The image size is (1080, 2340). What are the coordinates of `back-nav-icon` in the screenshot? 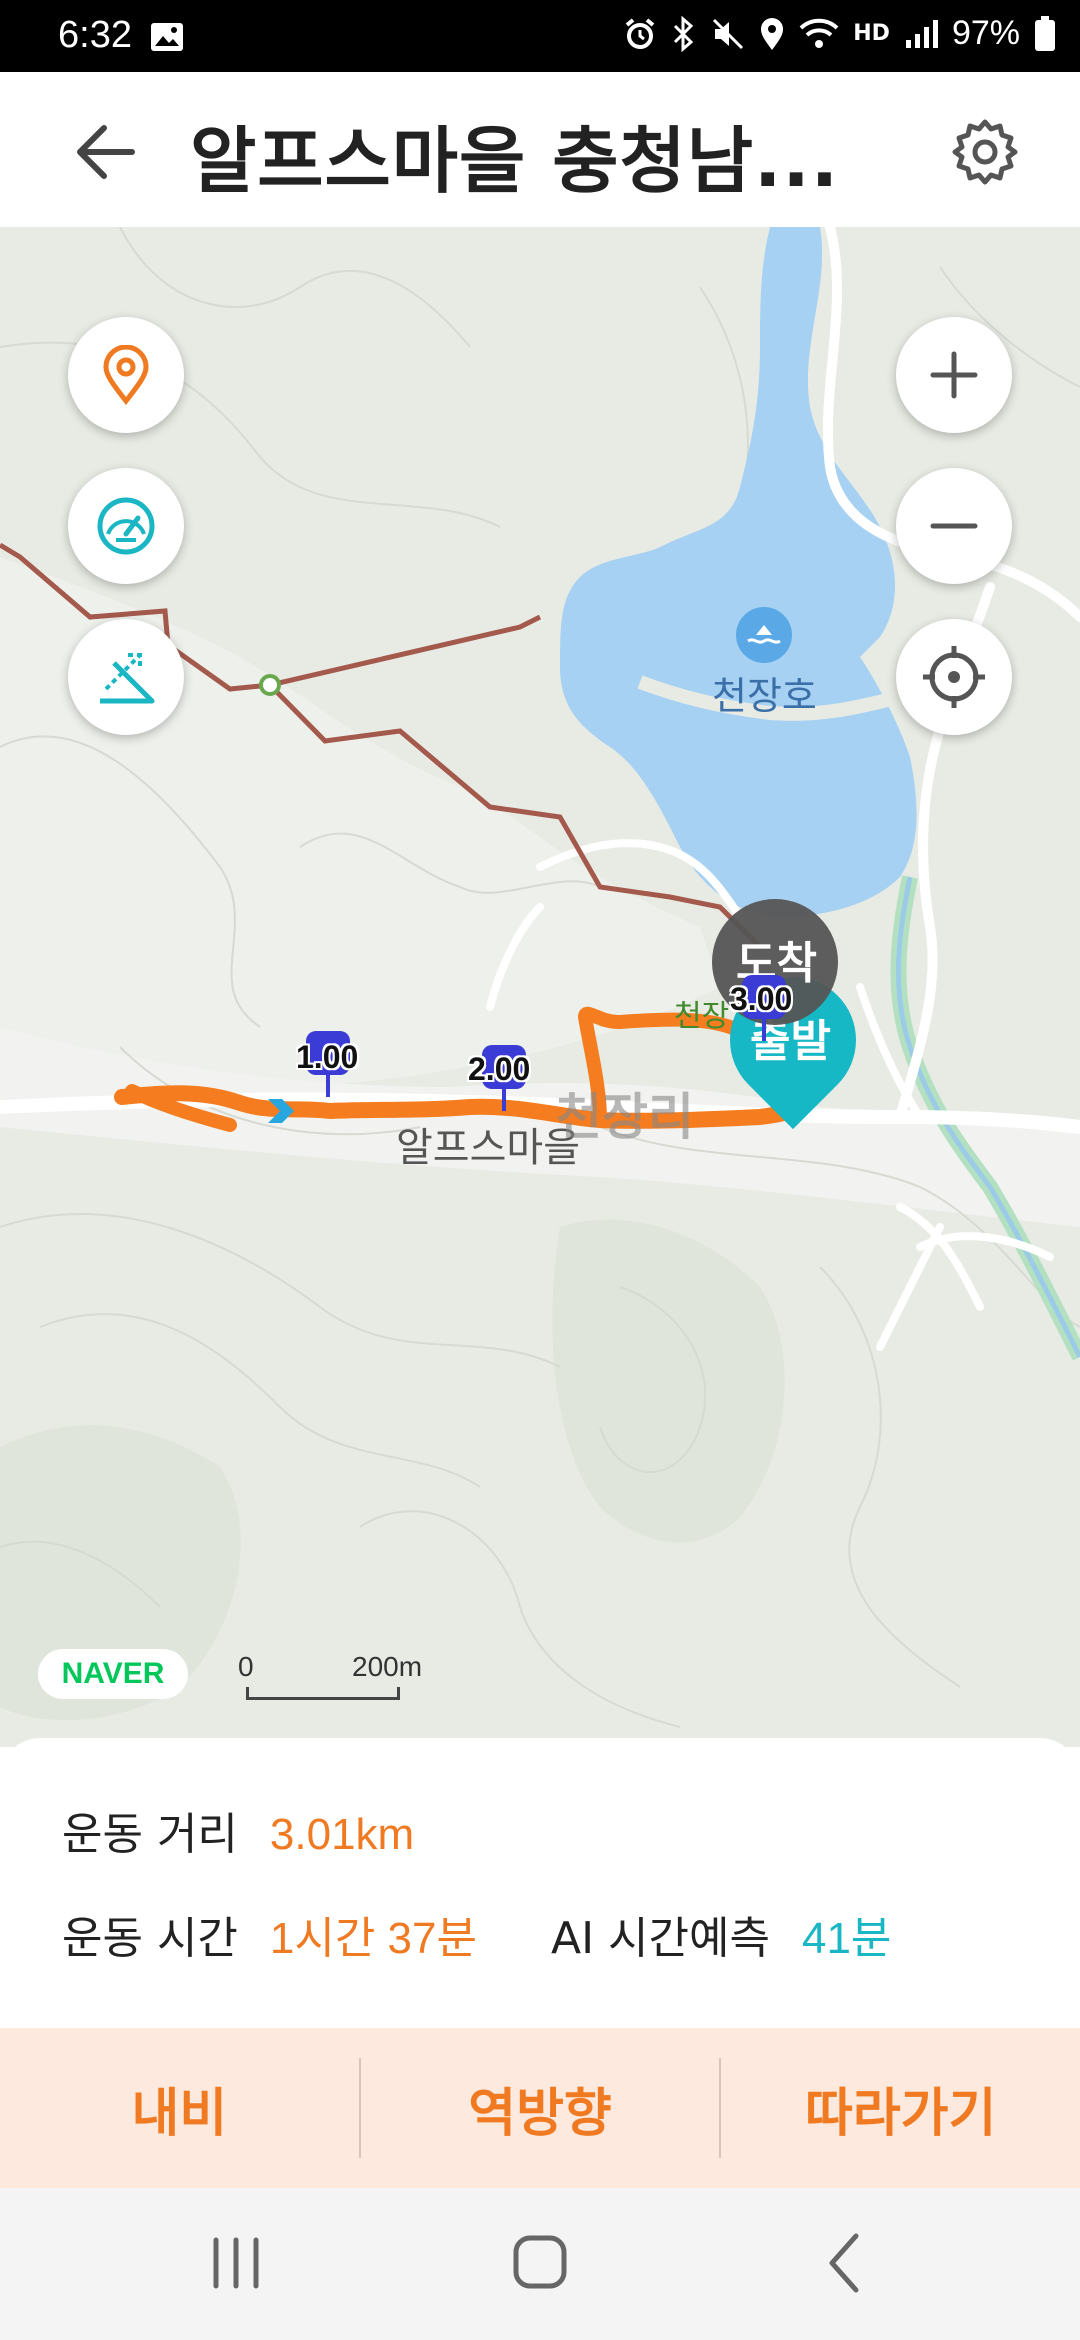 It's located at (844, 2263).